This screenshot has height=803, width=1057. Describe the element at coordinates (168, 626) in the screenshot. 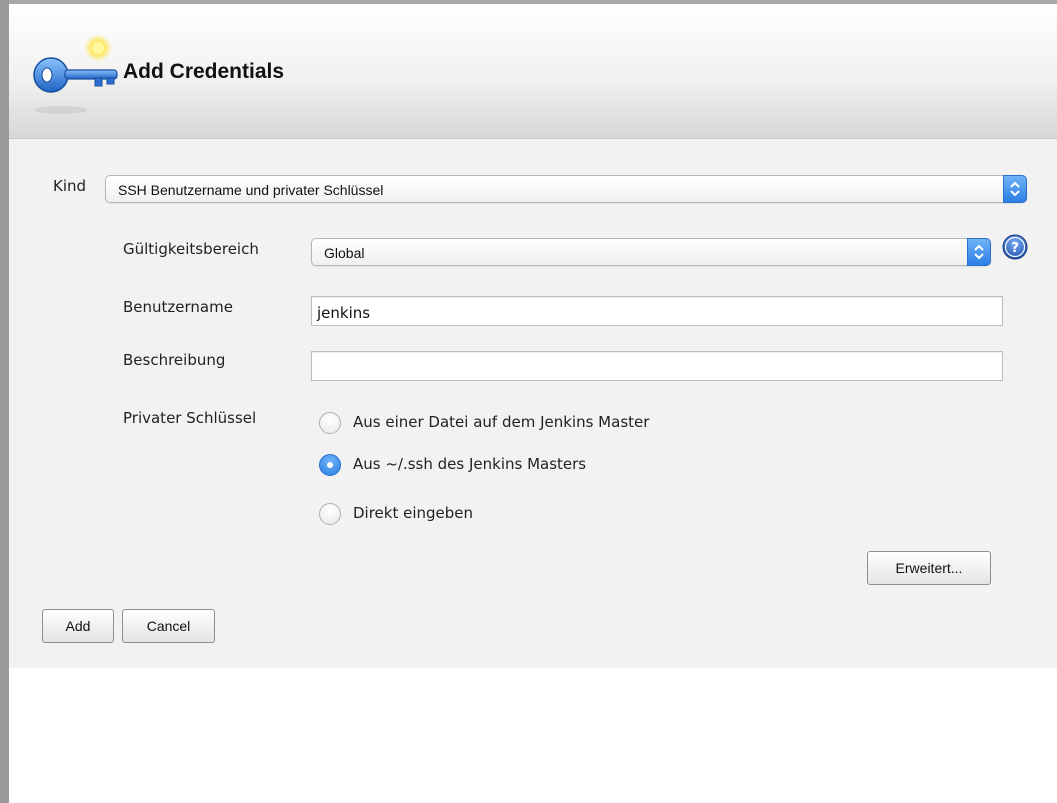

I see `cancel-button: Cancel` at that location.